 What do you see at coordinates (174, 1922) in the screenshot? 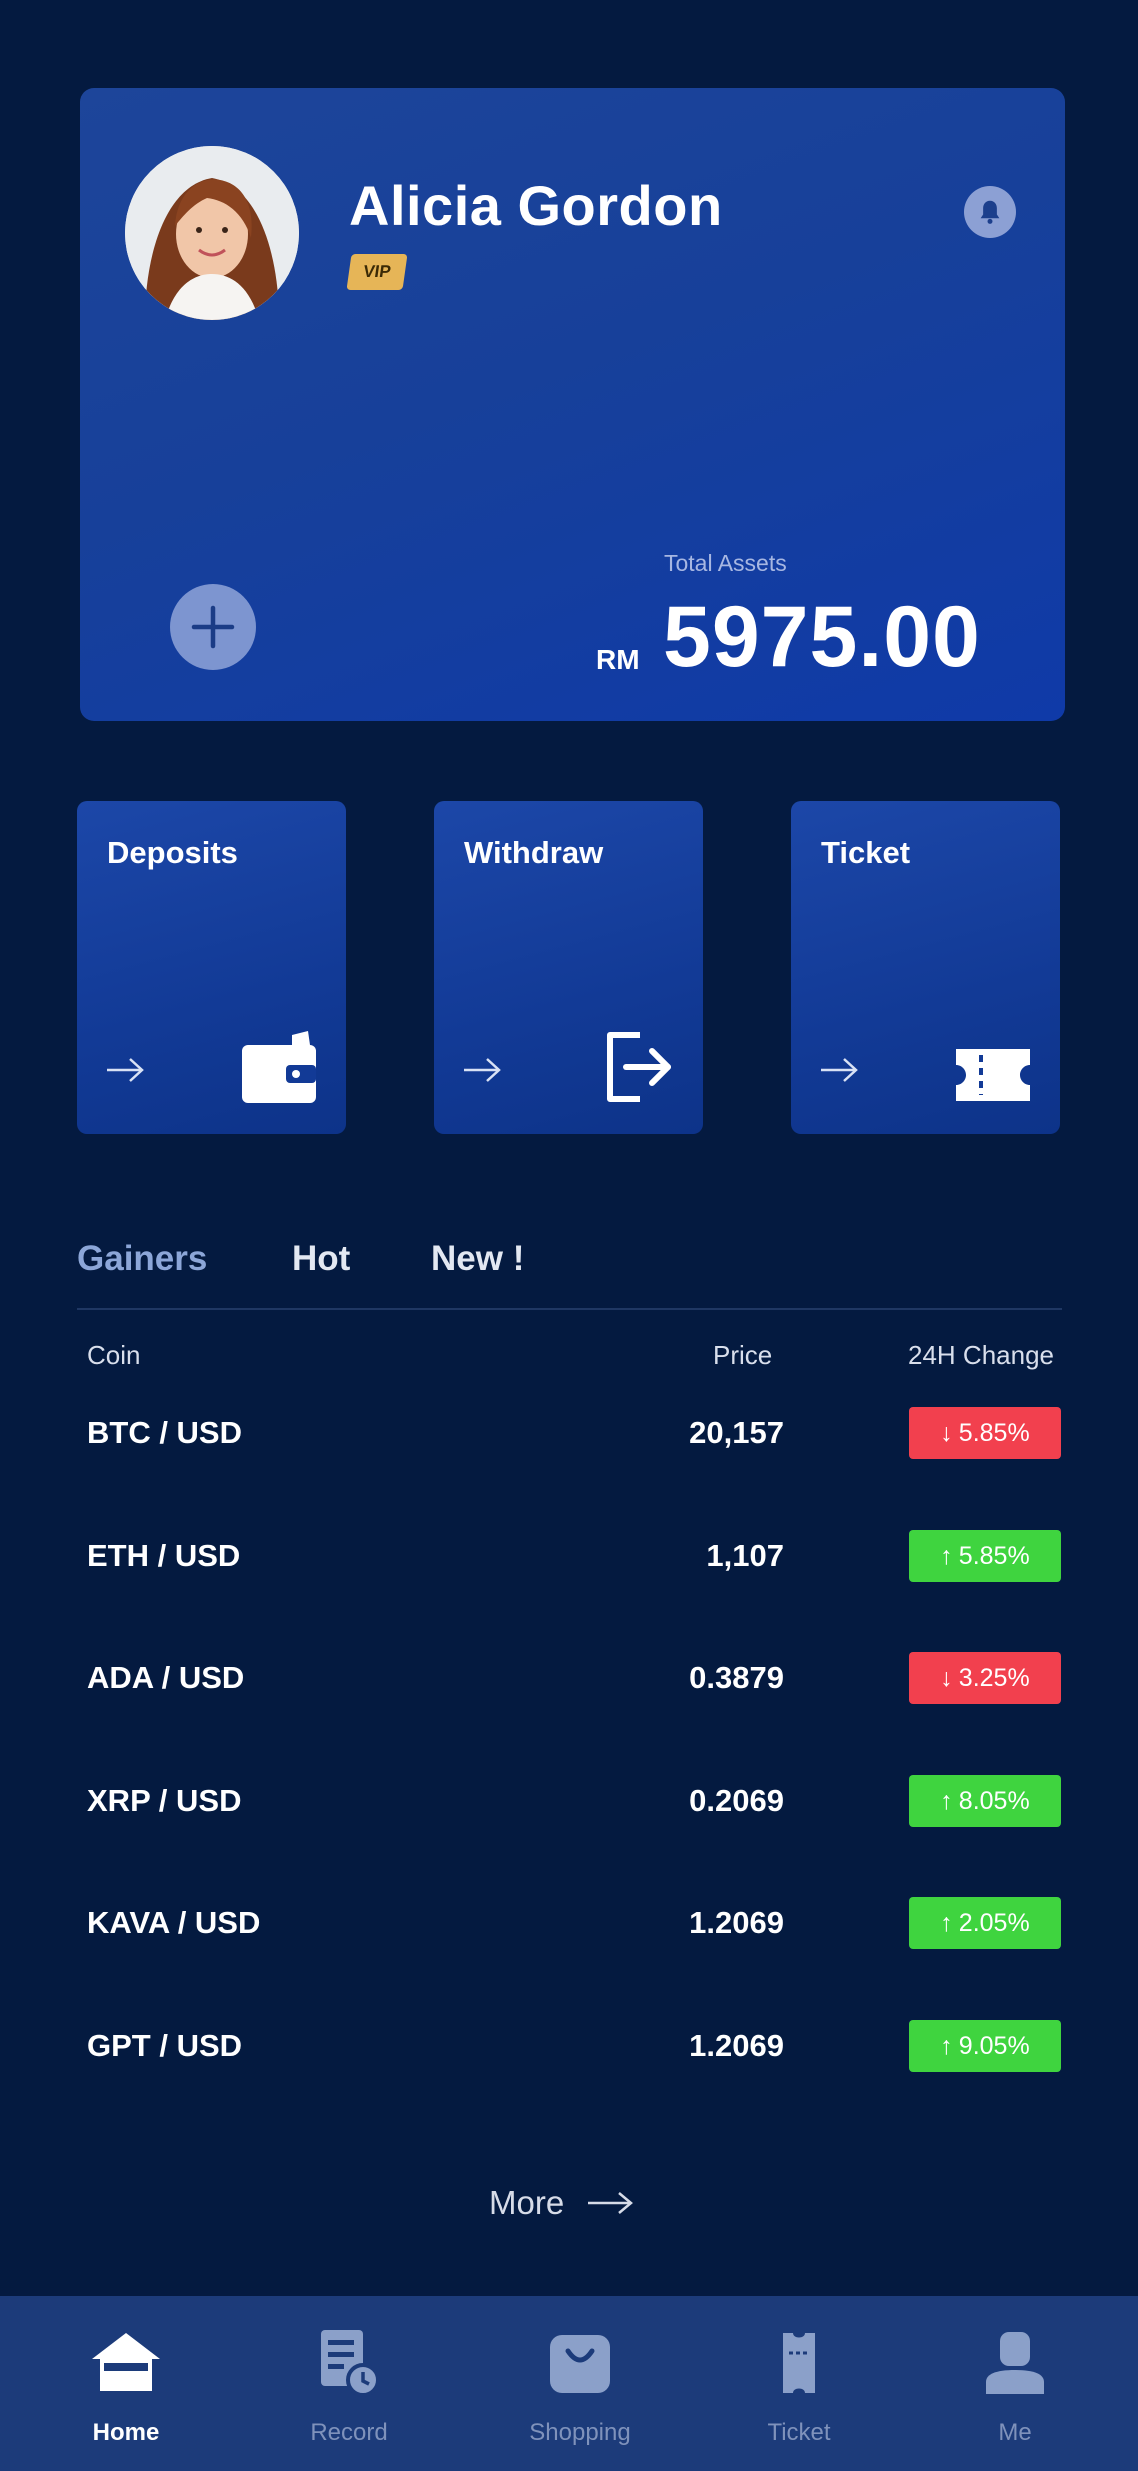
I see `row-coin: KAVA / USD` at bounding box center [174, 1922].